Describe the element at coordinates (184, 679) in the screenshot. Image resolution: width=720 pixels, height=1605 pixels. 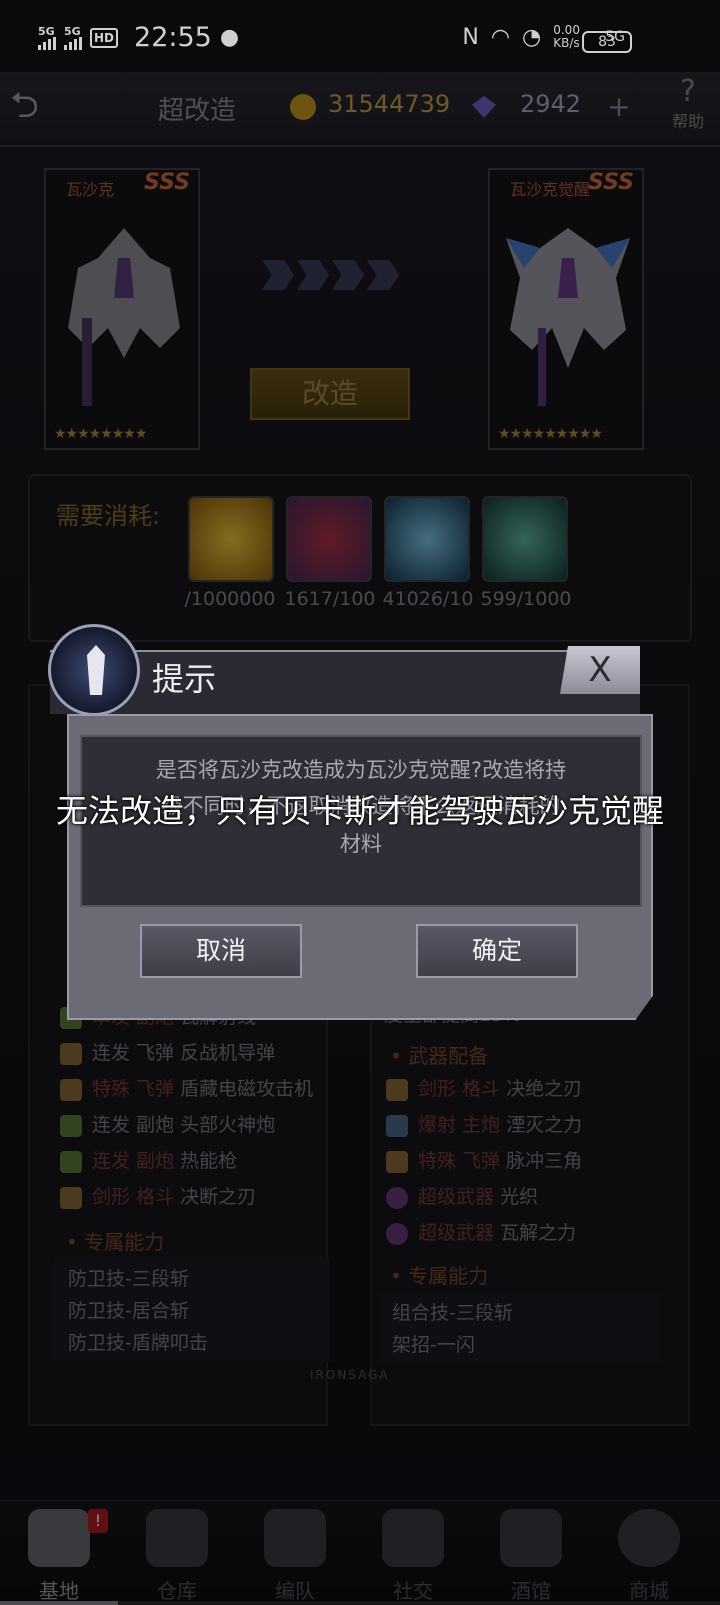
I see `dialog-title: 提示` at that location.